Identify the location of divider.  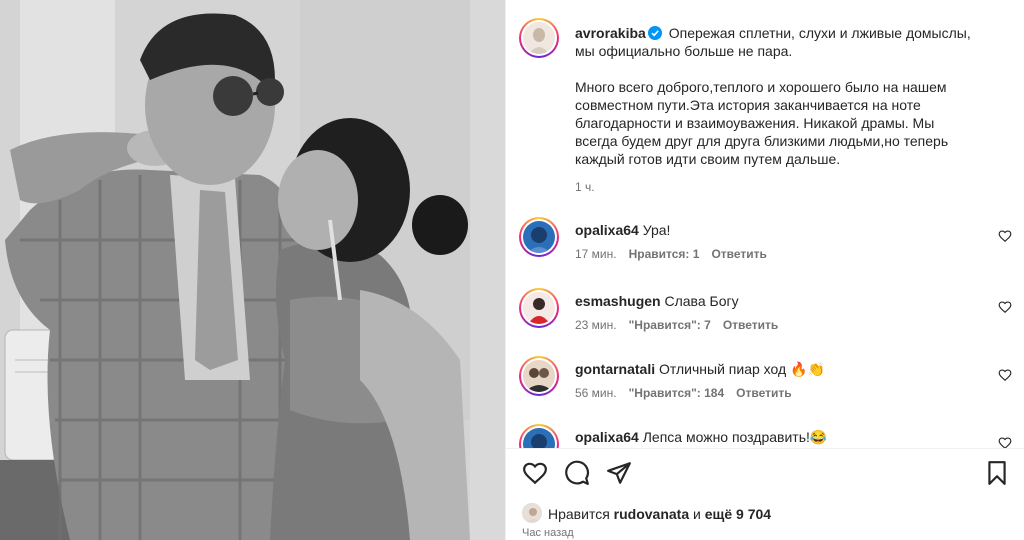
(764, 448).